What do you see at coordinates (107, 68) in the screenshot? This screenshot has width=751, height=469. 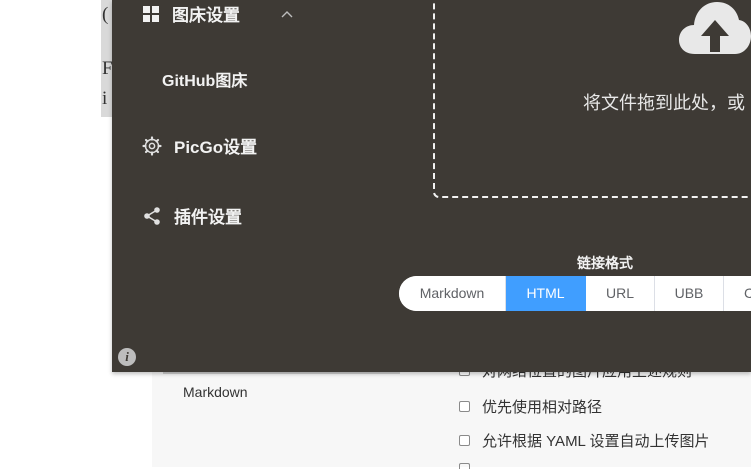 I see `background-text-fragment: F` at bounding box center [107, 68].